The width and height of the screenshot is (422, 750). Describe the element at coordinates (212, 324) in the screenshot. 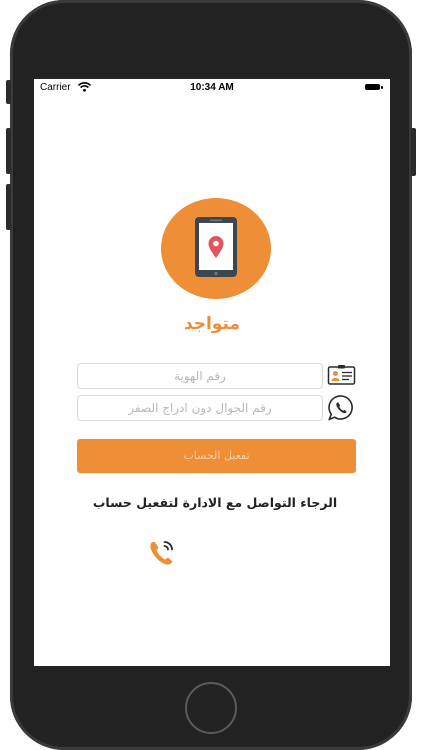

I see `app-name: متواجد` at that location.